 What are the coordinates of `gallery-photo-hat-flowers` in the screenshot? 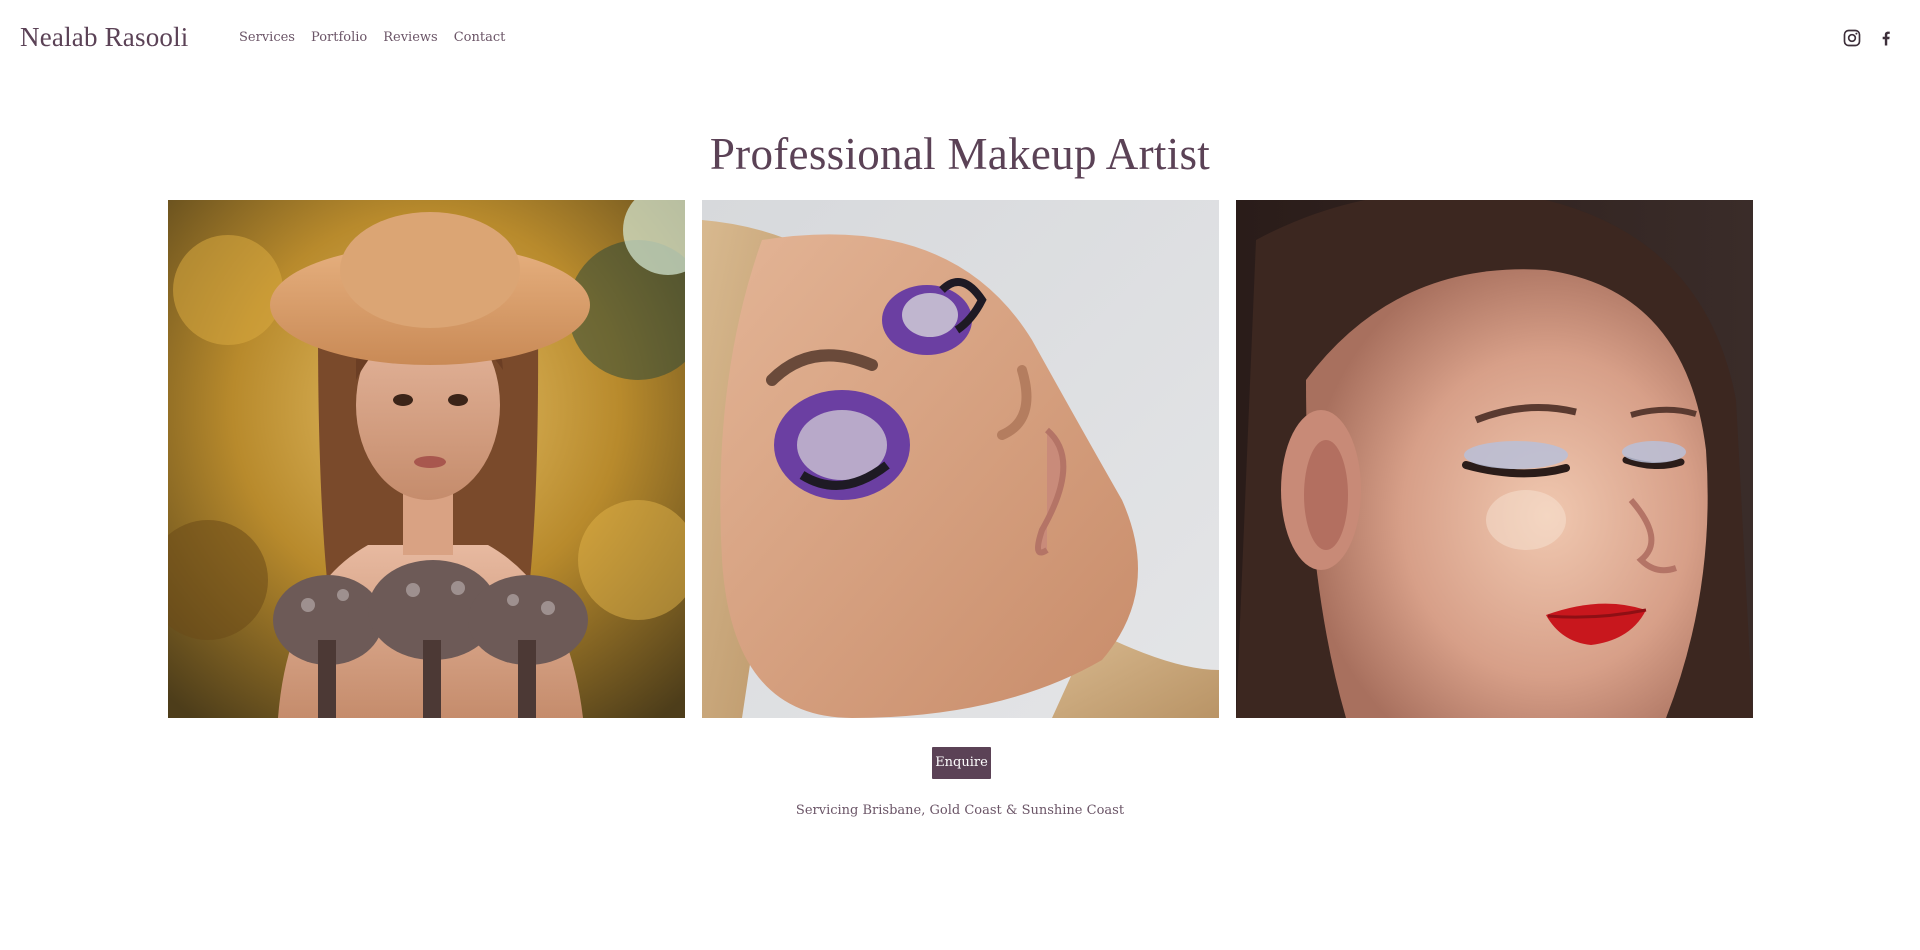 It's located at (426, 459).